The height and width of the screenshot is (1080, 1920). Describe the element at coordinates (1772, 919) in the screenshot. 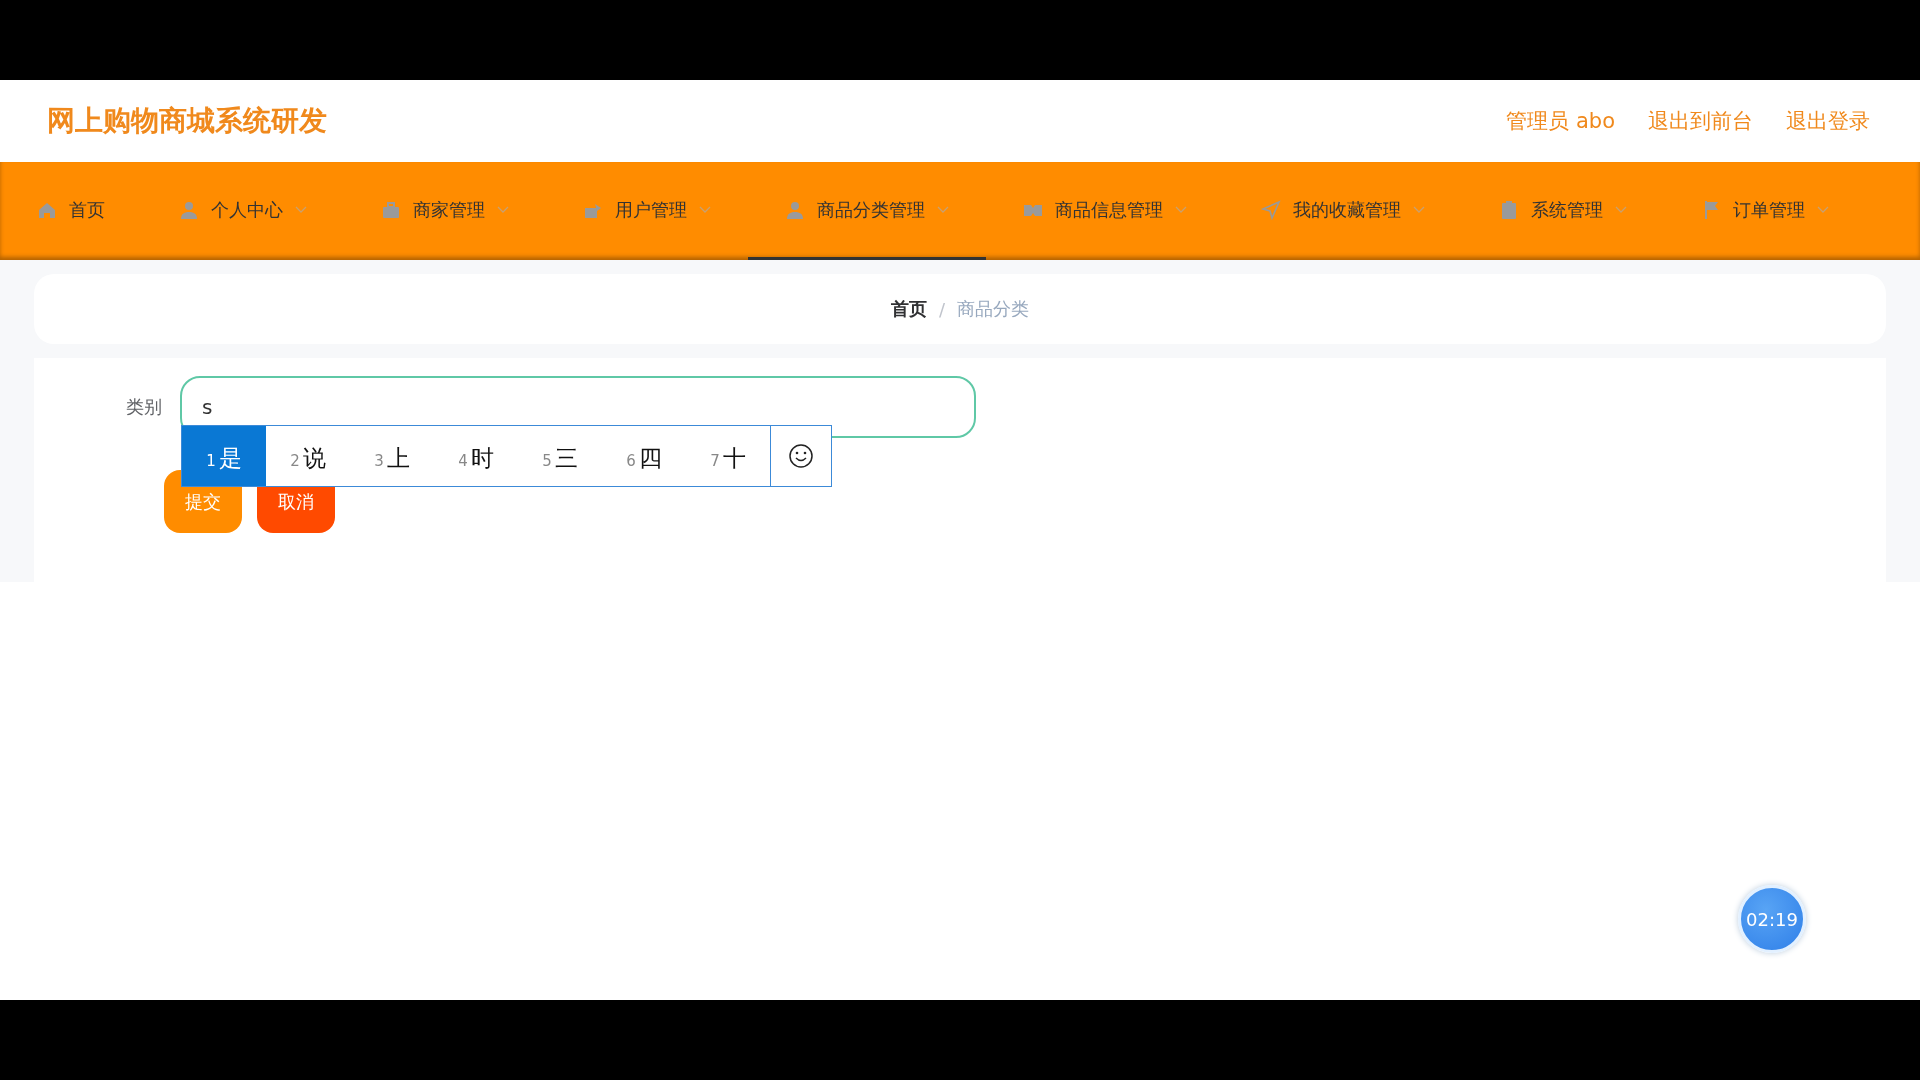

I see `timer-badge: 02:19` at that location.